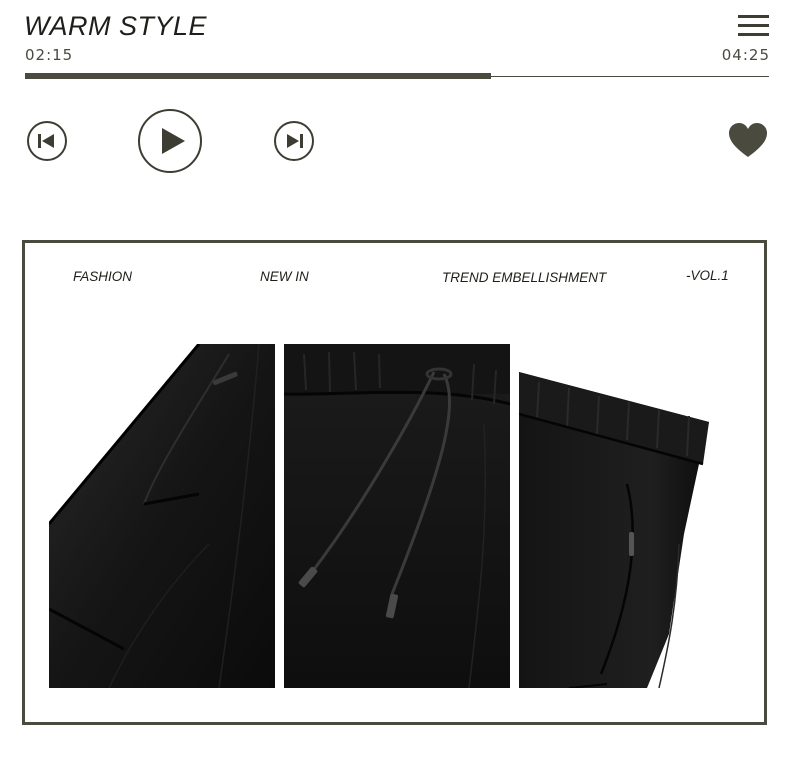  Describe the element at coordinates (397, 516) in the screenshot. I see `pants-drawstring-waist-photo` at that location.